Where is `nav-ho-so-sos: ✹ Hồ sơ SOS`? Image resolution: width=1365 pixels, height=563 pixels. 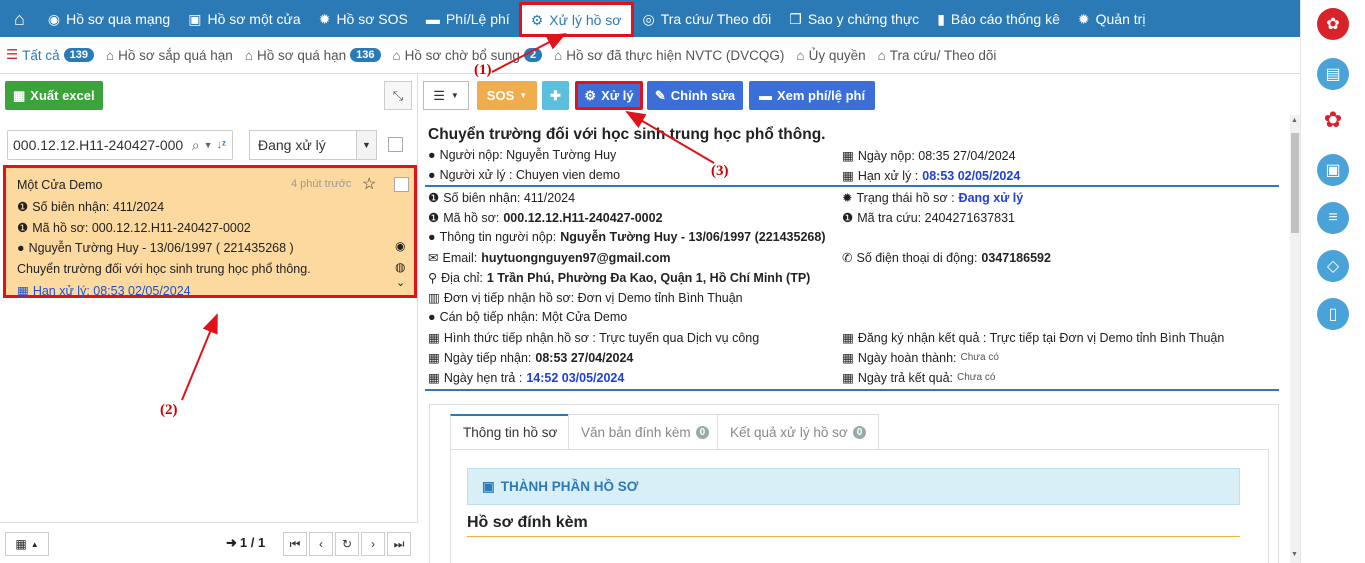 nav-ho-so-sos: ✹ Hồ sơ SOS is located at coordinates (363, 18).